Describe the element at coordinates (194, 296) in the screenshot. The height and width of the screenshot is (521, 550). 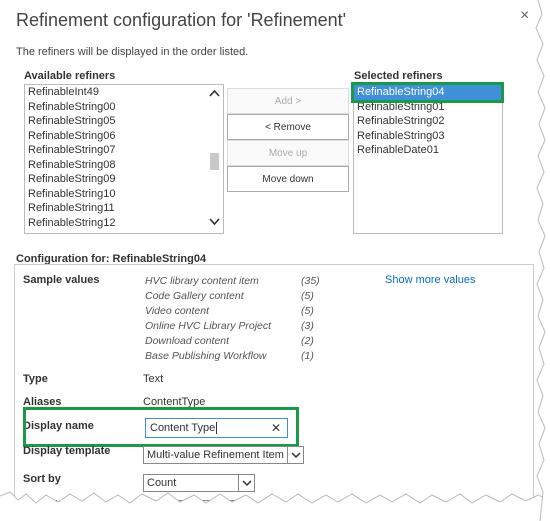
I see `sample-value-name: Code Gallery content` at that location.